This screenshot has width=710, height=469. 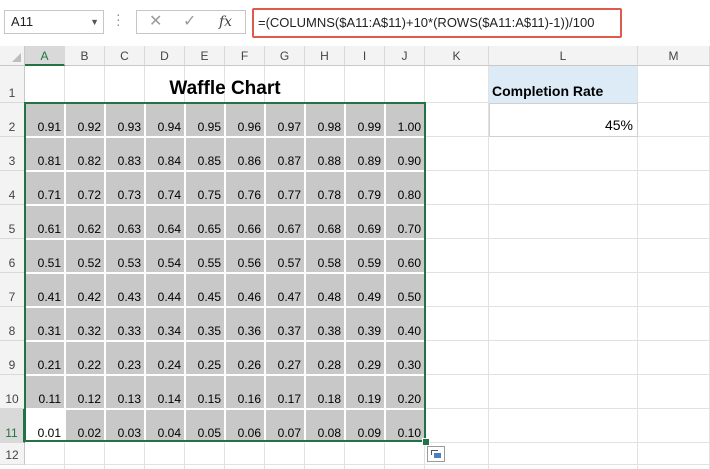 I want to click on column-header-c: C, so click(x=125, y=56).